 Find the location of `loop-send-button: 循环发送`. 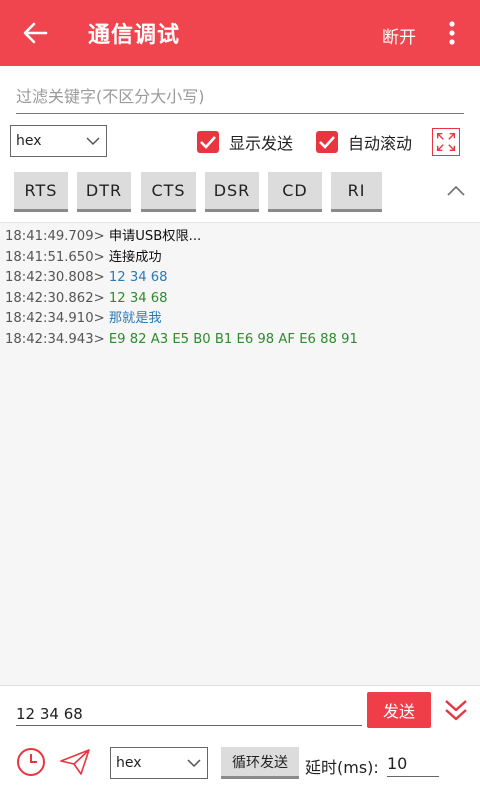

loop-send-button: 循环发送 is located at coordinates (260, 763).